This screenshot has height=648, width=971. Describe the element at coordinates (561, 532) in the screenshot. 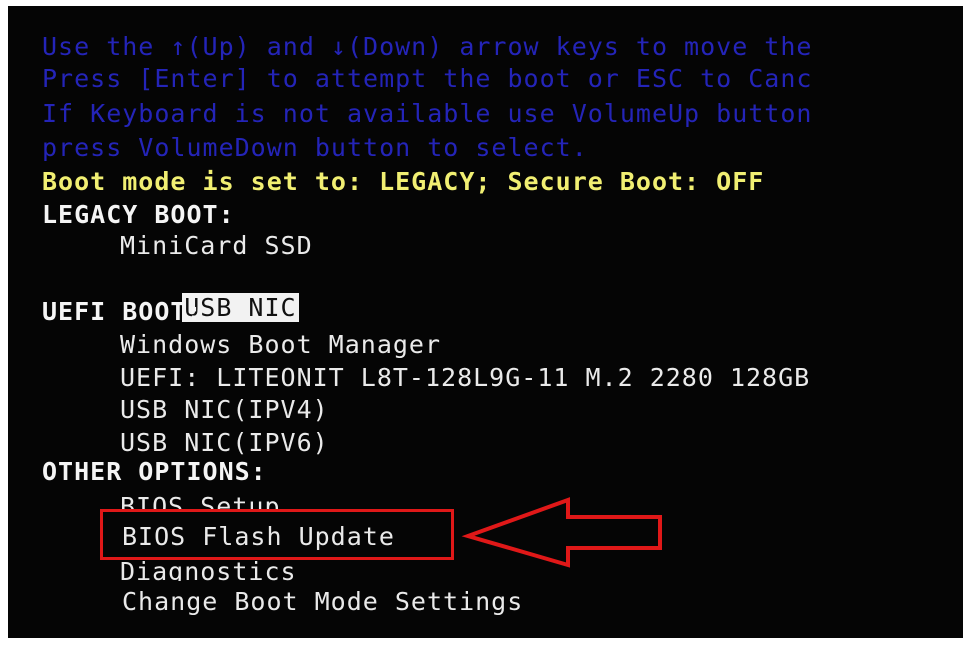

I see `red-outline-arrow-icon` at that location.